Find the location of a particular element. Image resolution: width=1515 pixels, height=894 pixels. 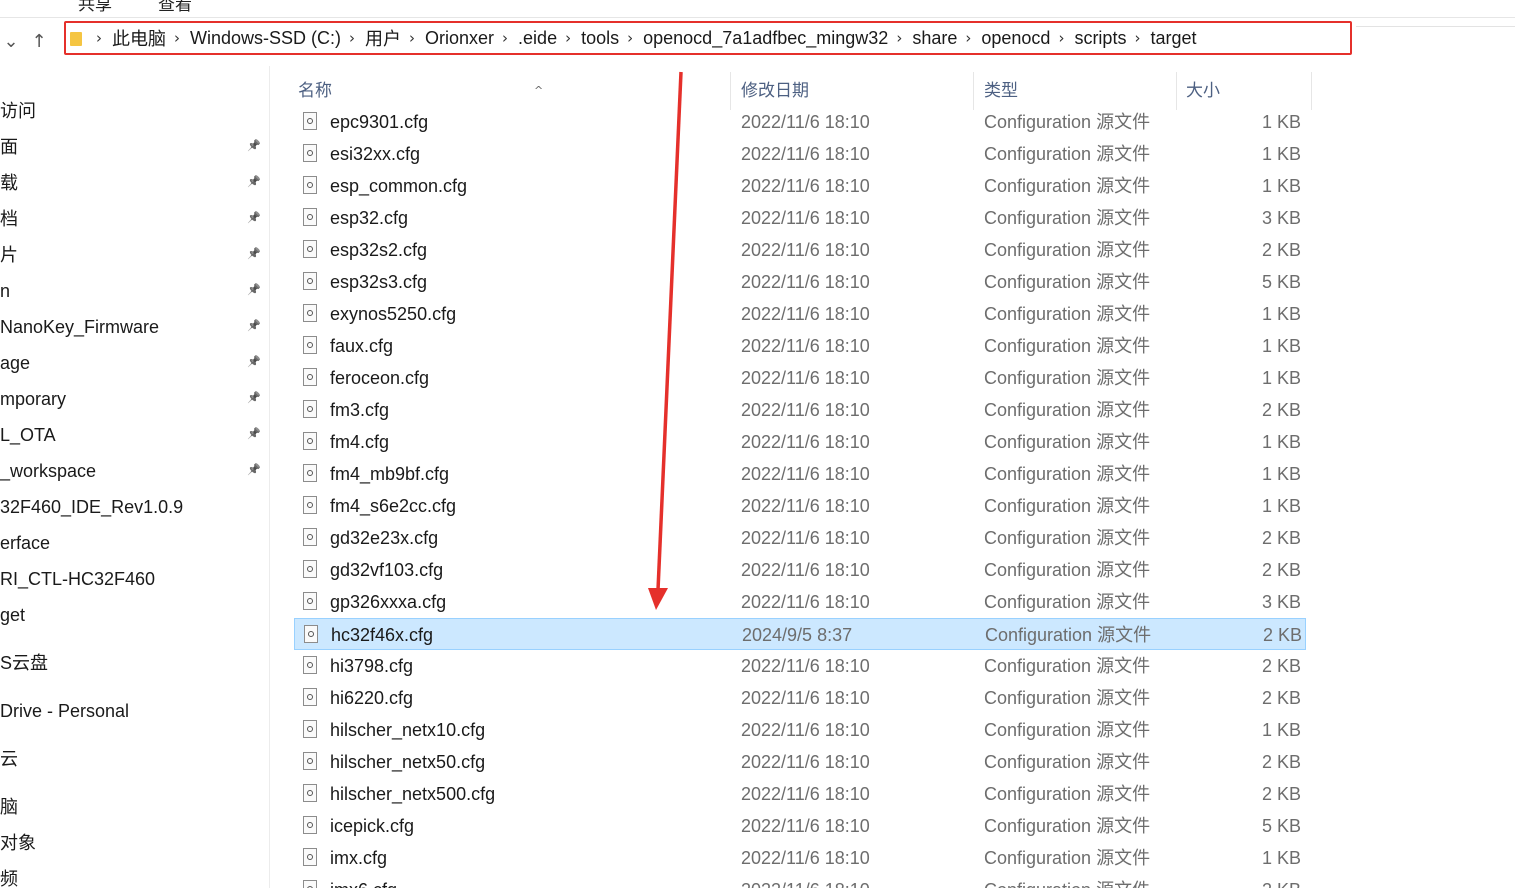

sidebar-item: Drive - Personal is located at coordinates (135, 711).